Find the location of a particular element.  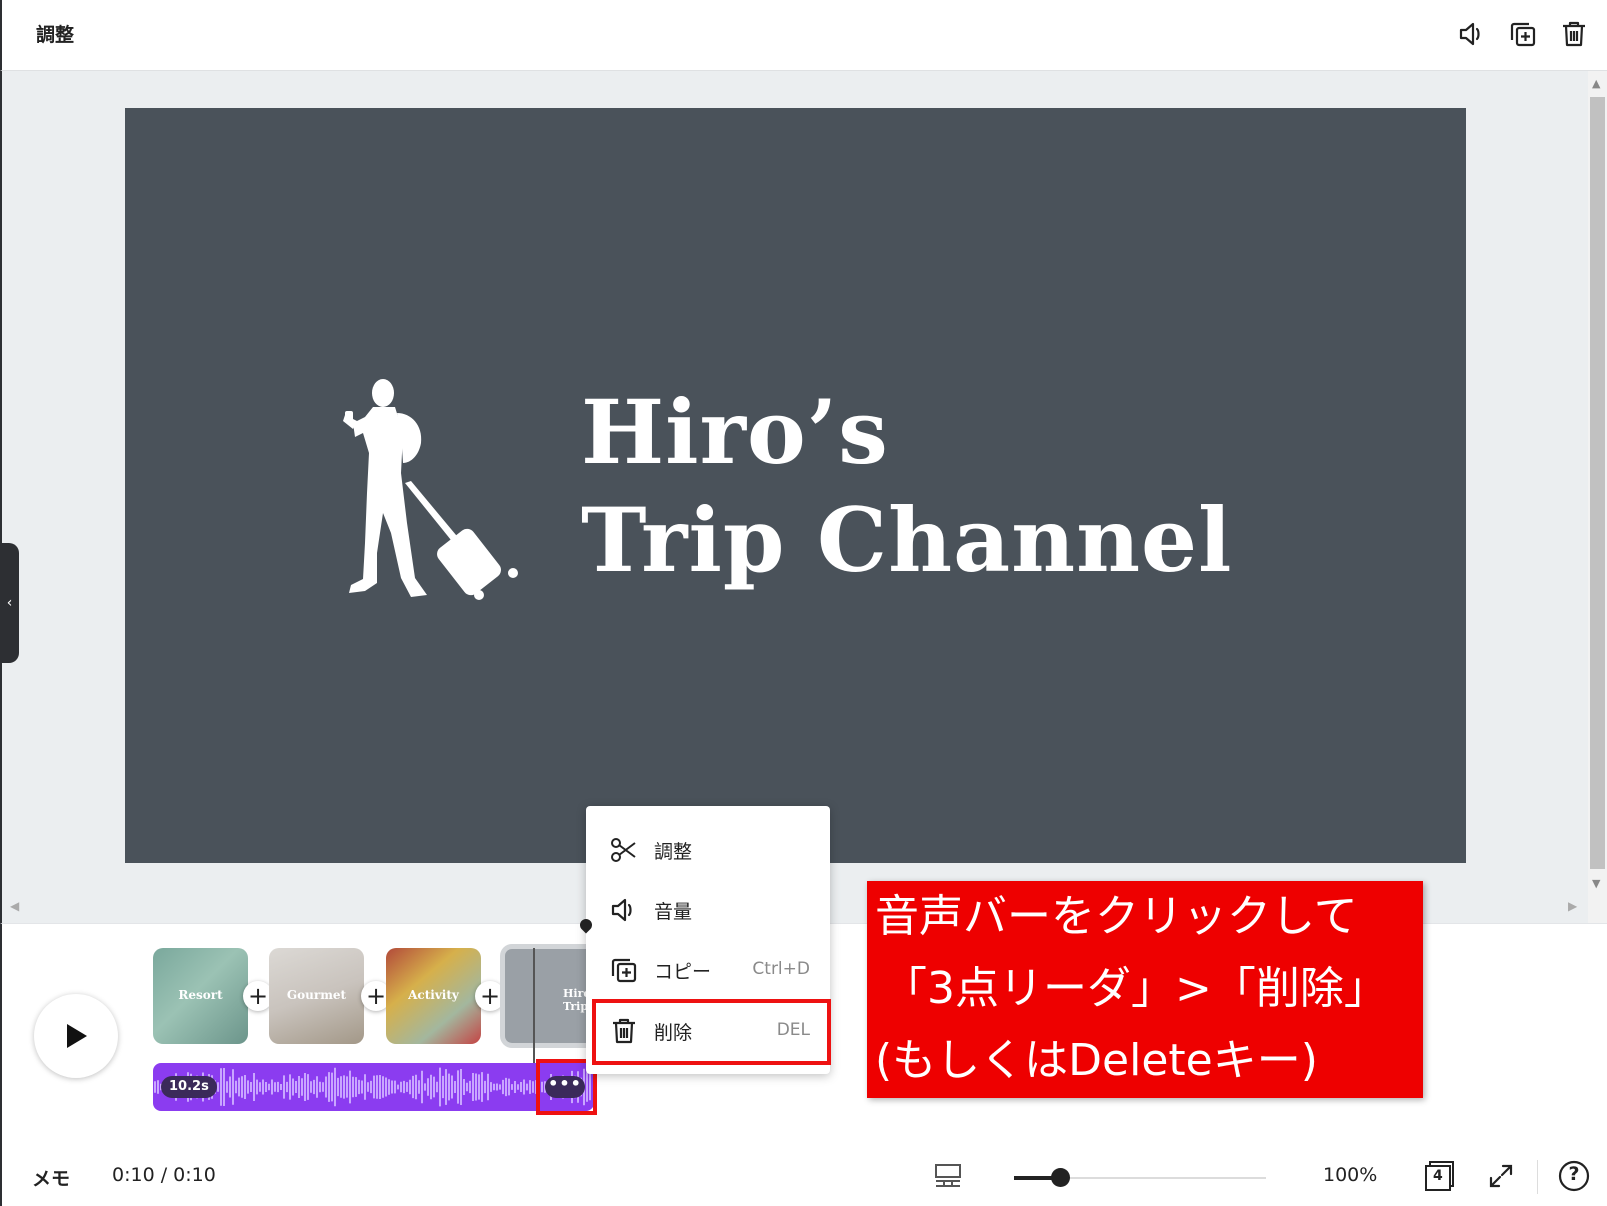

timeline-clip: Resort is located at coordinates (200, 996).